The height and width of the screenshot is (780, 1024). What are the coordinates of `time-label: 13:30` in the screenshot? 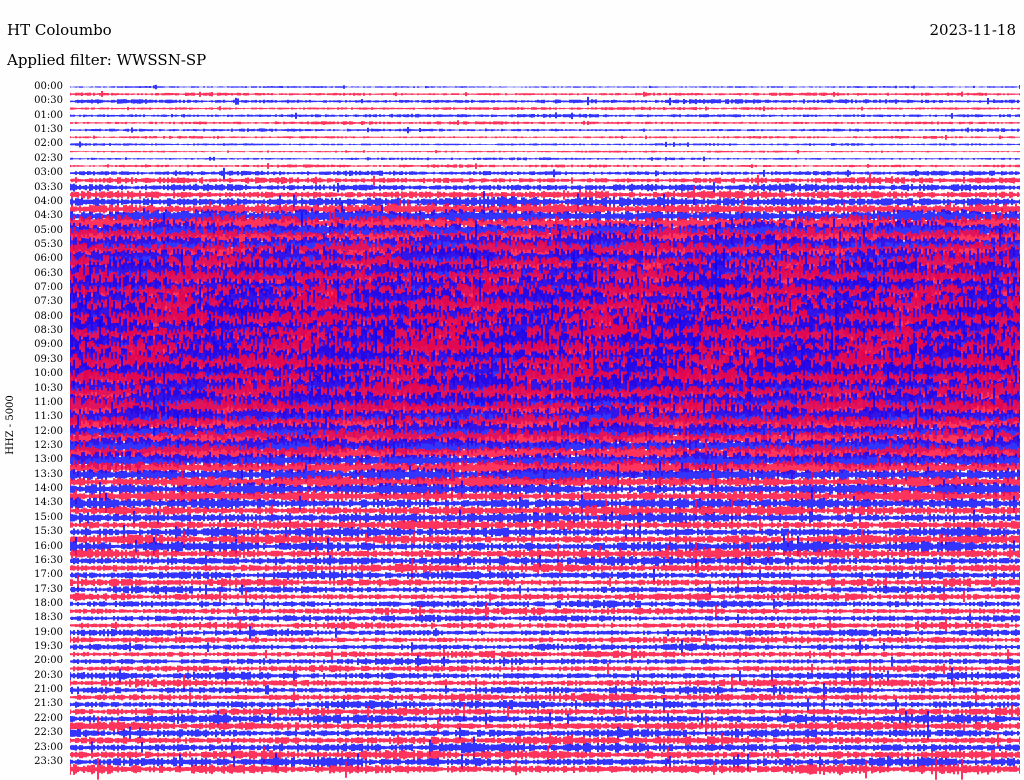 It's located at (48, 474).